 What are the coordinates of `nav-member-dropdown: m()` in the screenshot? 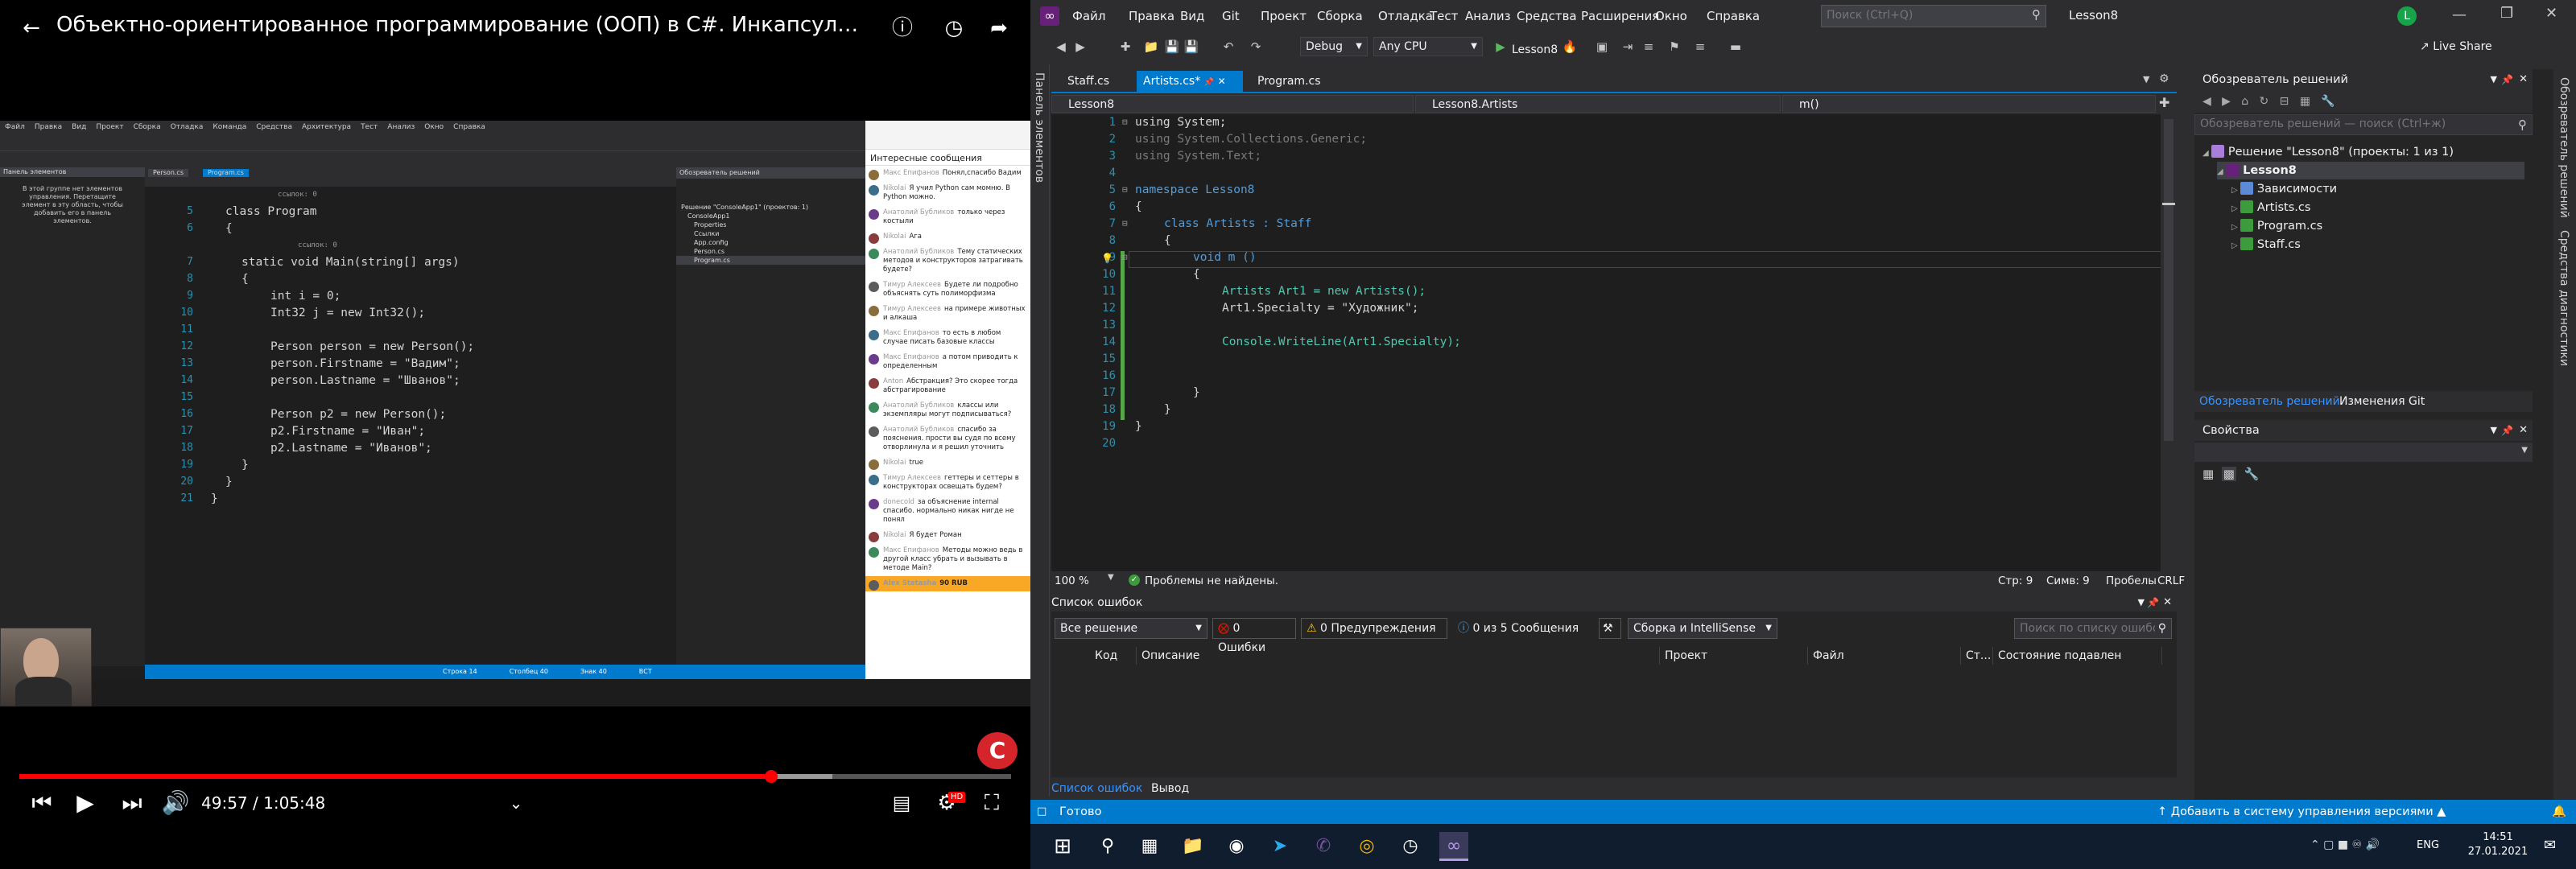 It's located at (1969, 104).